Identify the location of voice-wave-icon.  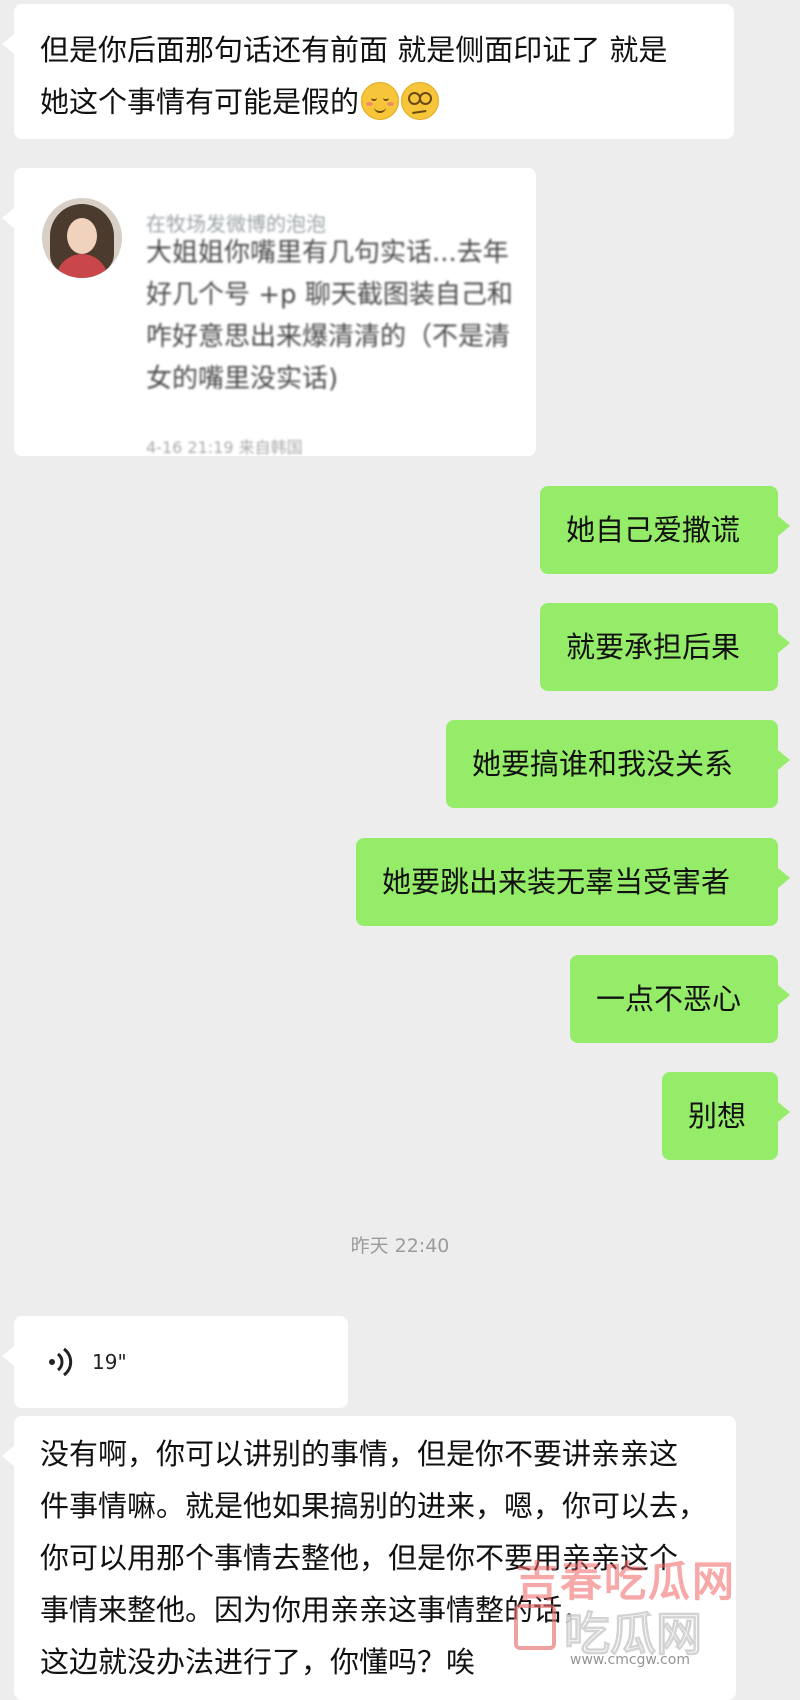
(61, 1362).